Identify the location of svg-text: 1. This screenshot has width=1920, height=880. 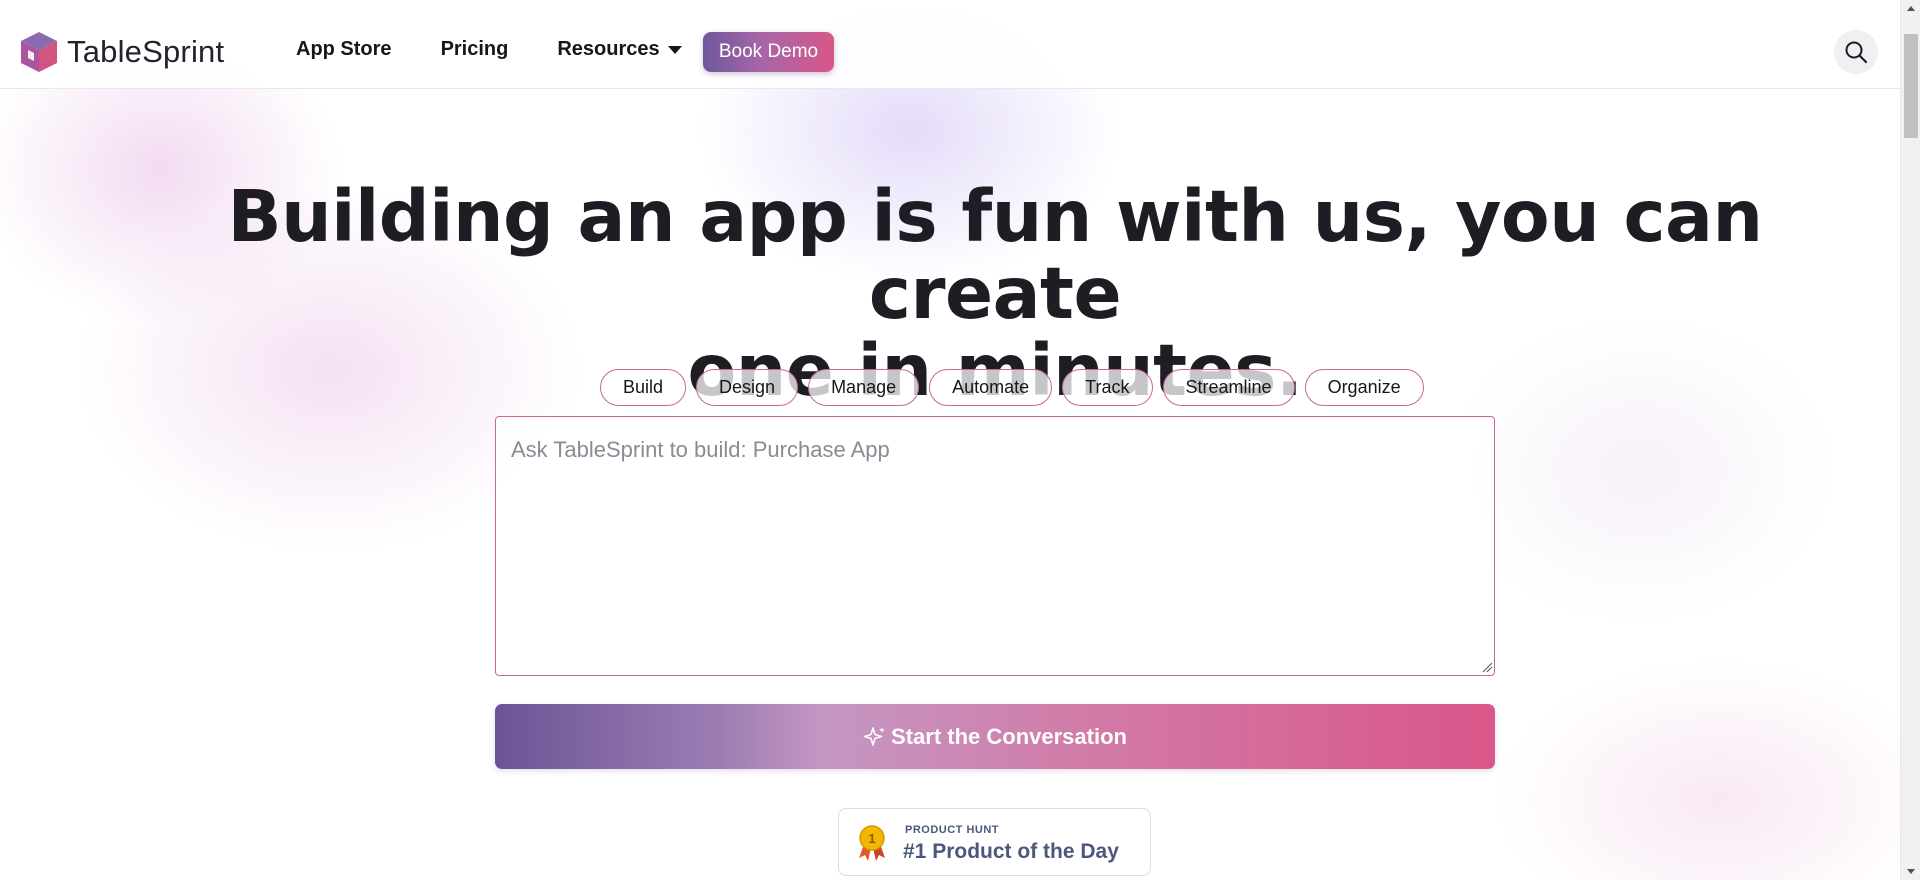
(871, 838).